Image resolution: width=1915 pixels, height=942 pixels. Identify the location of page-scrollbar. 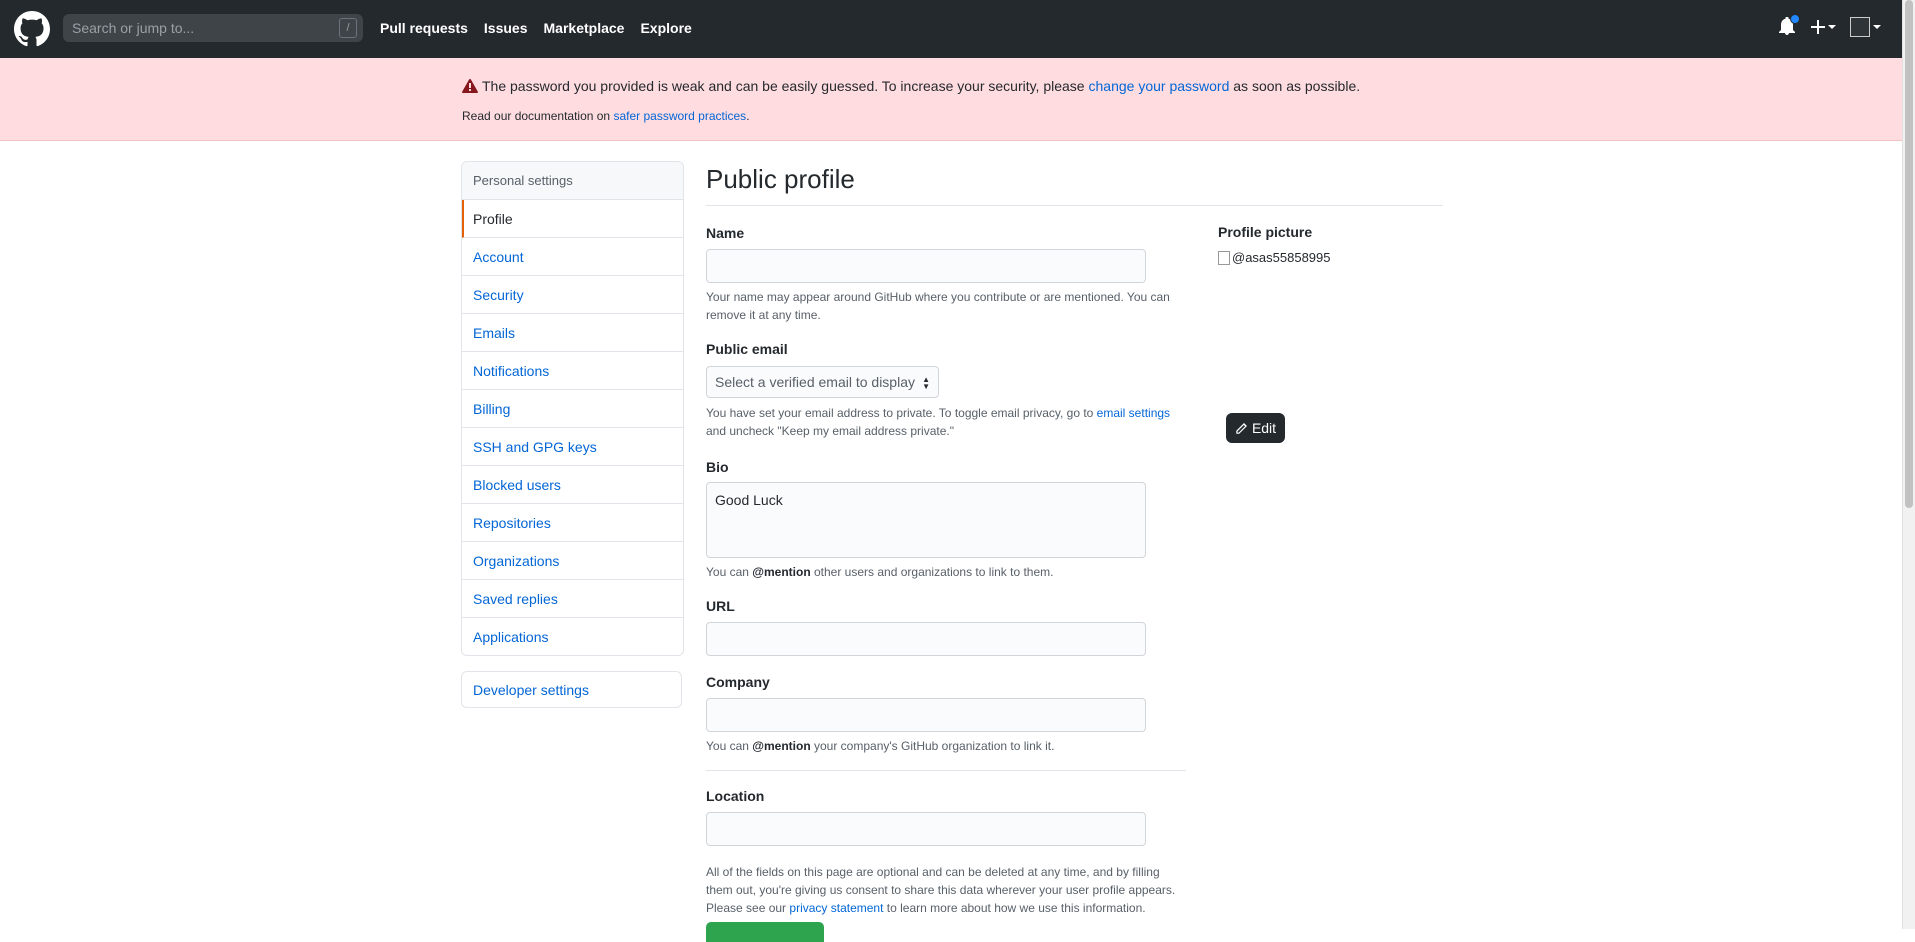
(1908, 464).